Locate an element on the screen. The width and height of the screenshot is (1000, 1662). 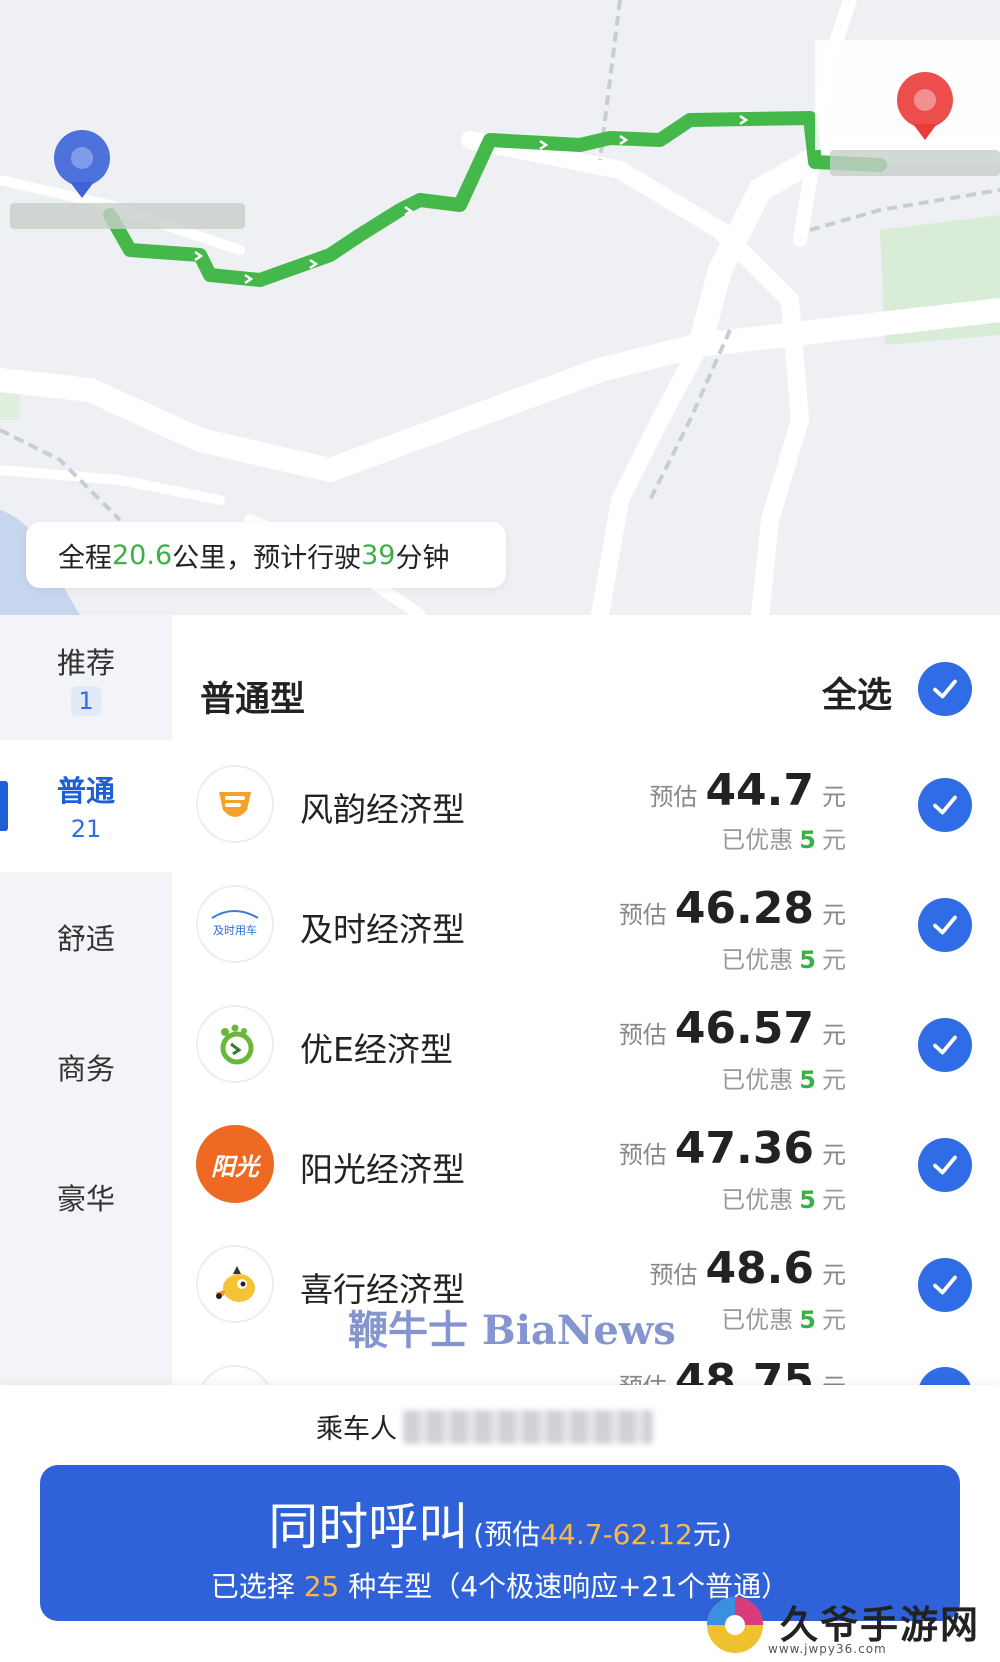
call-est-range: 44.7-62.12 is located at coordinates (616, 1534).